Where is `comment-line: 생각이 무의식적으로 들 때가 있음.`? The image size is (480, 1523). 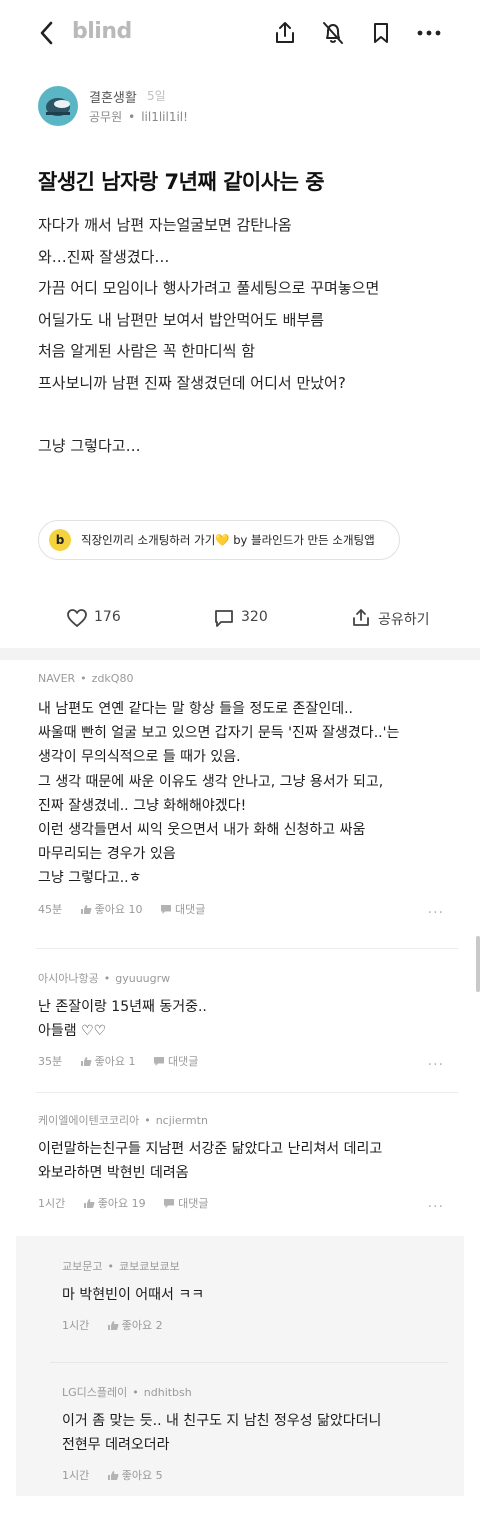 comment-line: 생각이 무의식적으로 들 때가 있음. is located at coordinates (139, 757).